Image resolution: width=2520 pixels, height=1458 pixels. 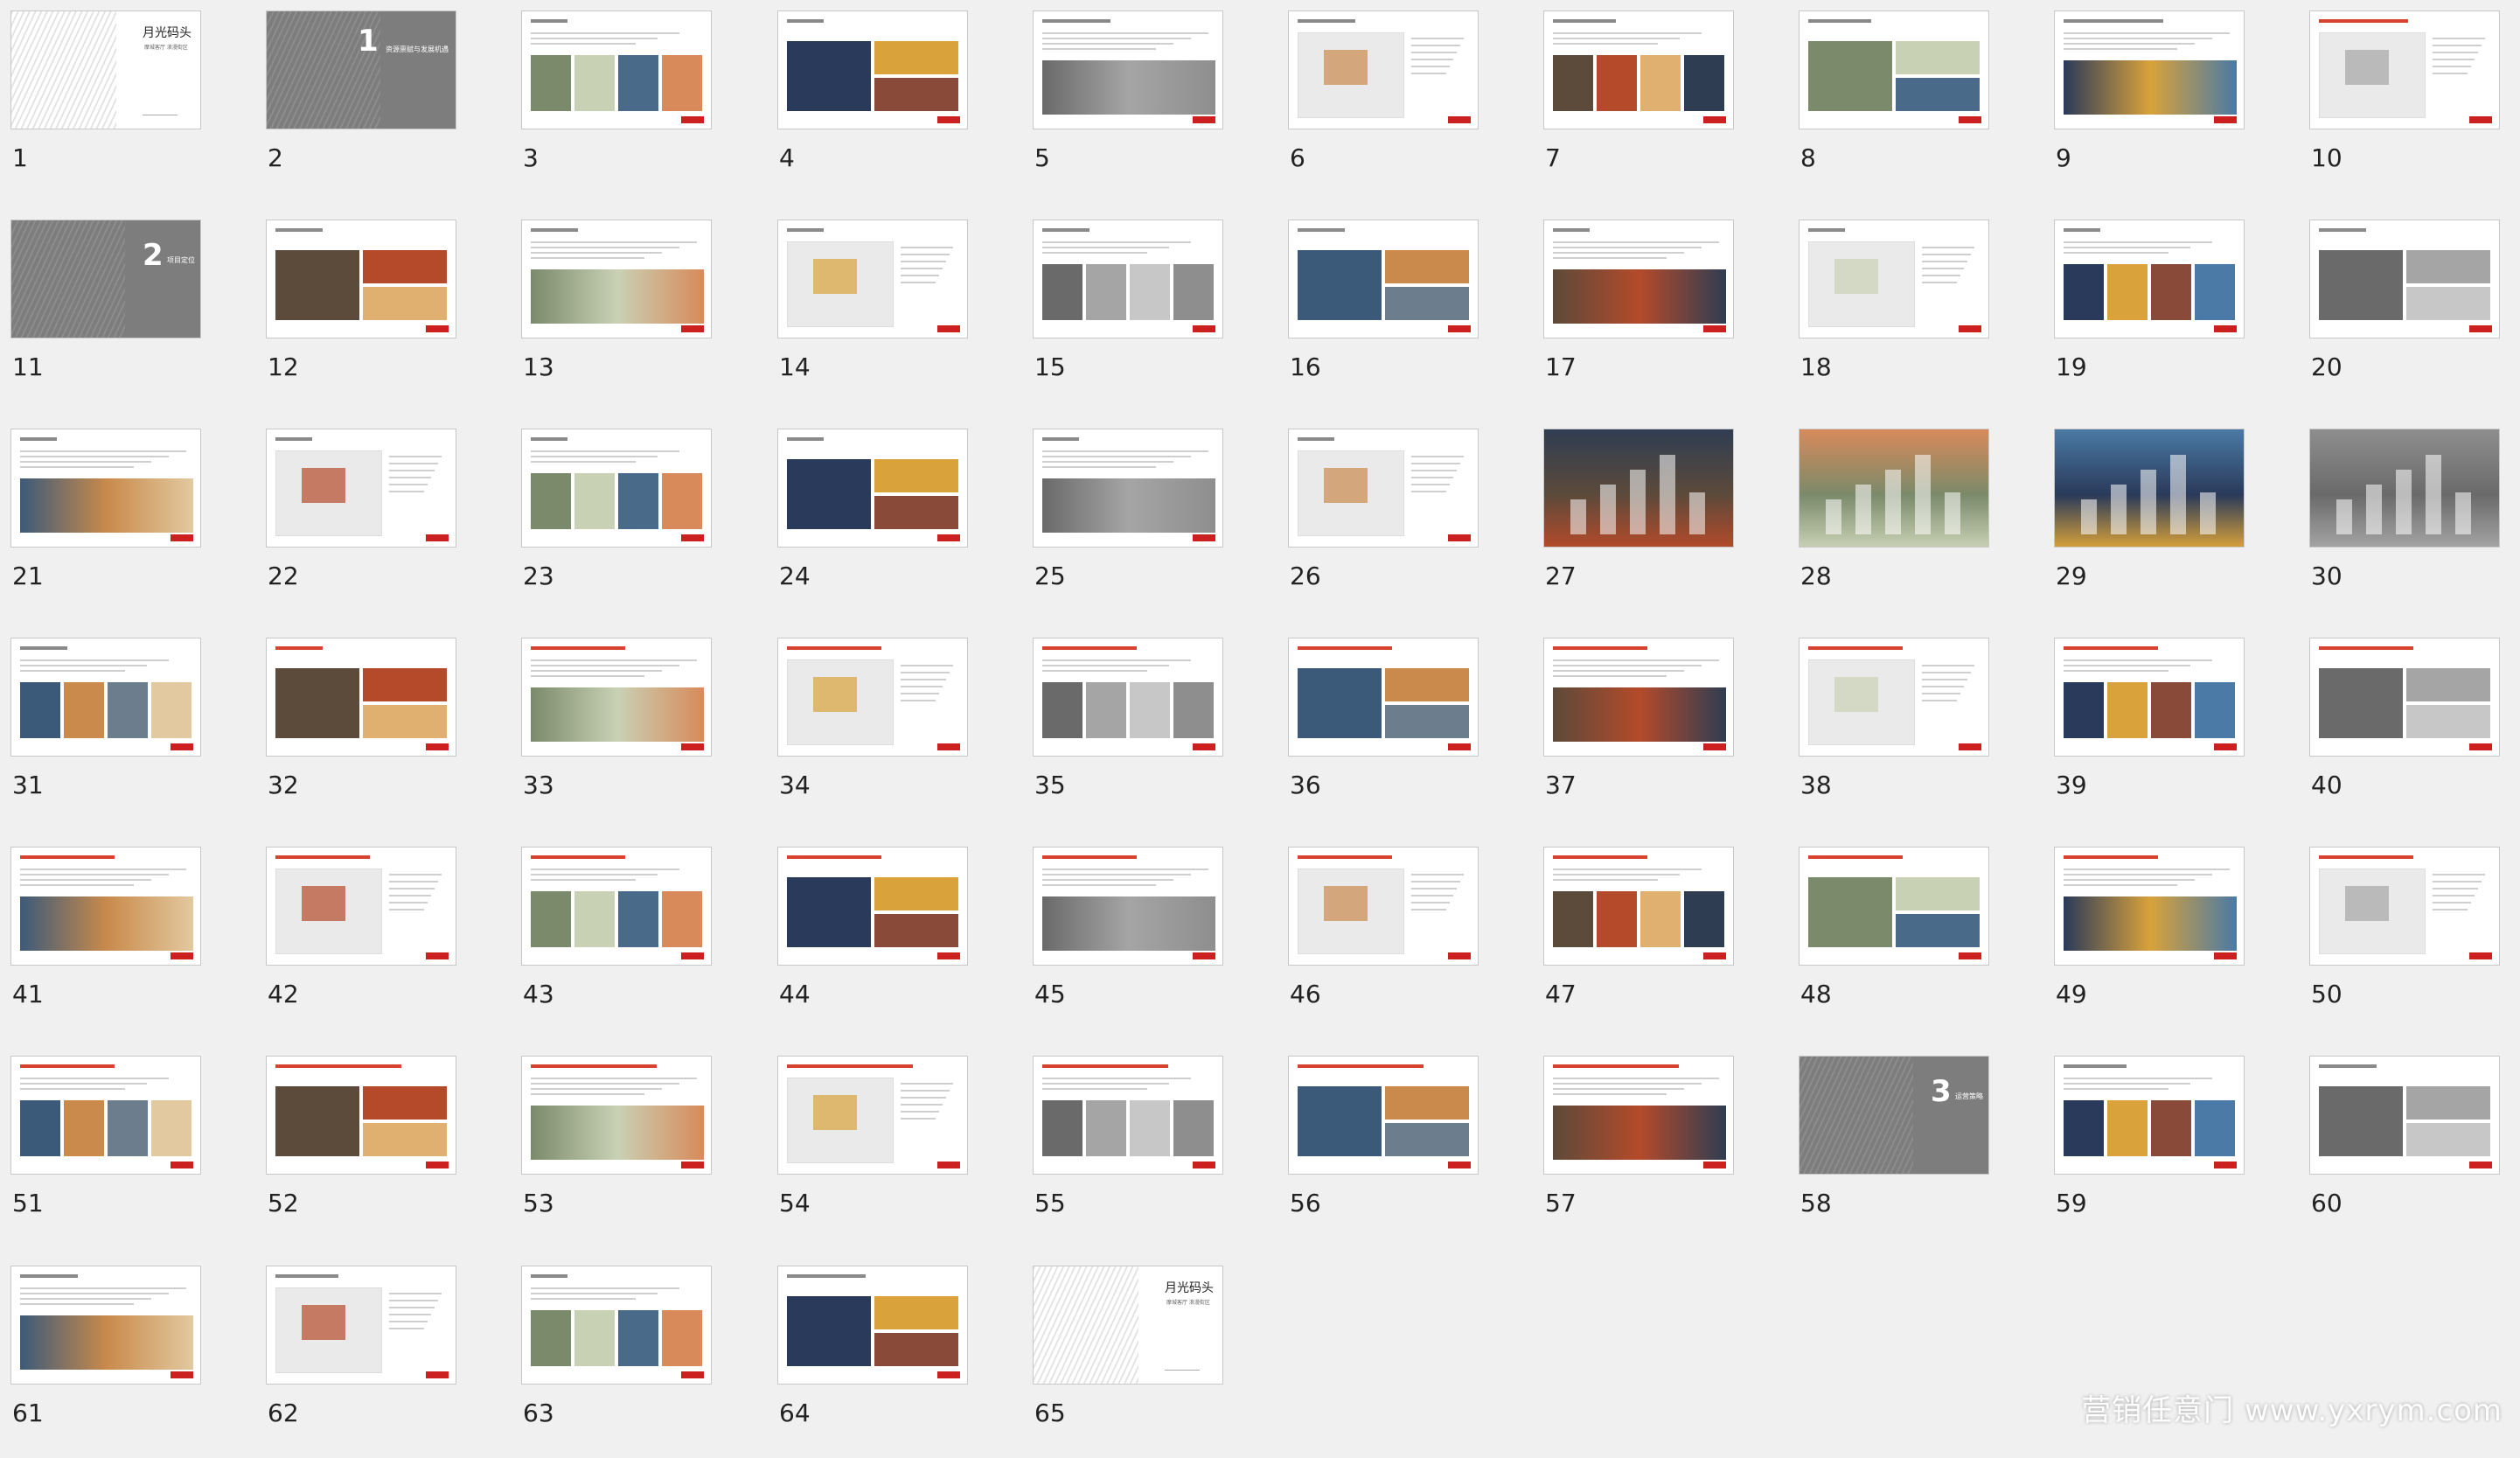 I want to click on slide-thumbnail-item: 14, so click(x=874, y=316).